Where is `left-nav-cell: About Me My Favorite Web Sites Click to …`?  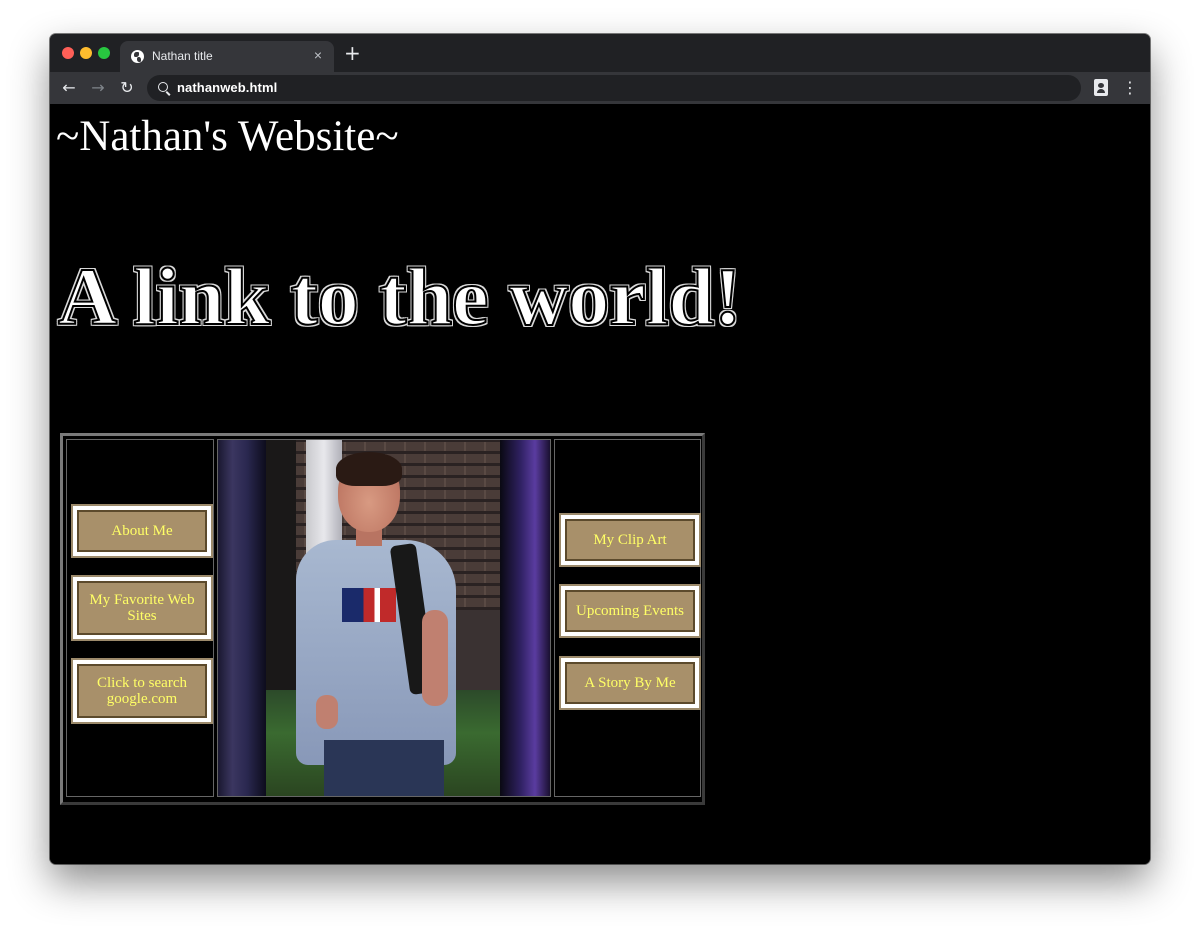
left-nav-cell: About Me My Favorite Web Sites Click to … is located at coordinates (140, 618).